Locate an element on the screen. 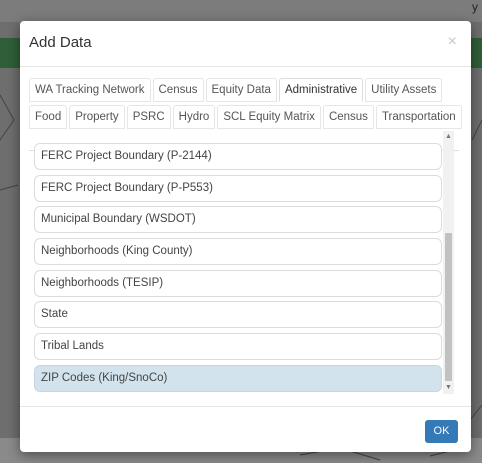 This screenshot has height=463, width=482. layer-item-ferc-pp553: FERC Project Boundary (P-P553) is located at coordinates (238, 188).